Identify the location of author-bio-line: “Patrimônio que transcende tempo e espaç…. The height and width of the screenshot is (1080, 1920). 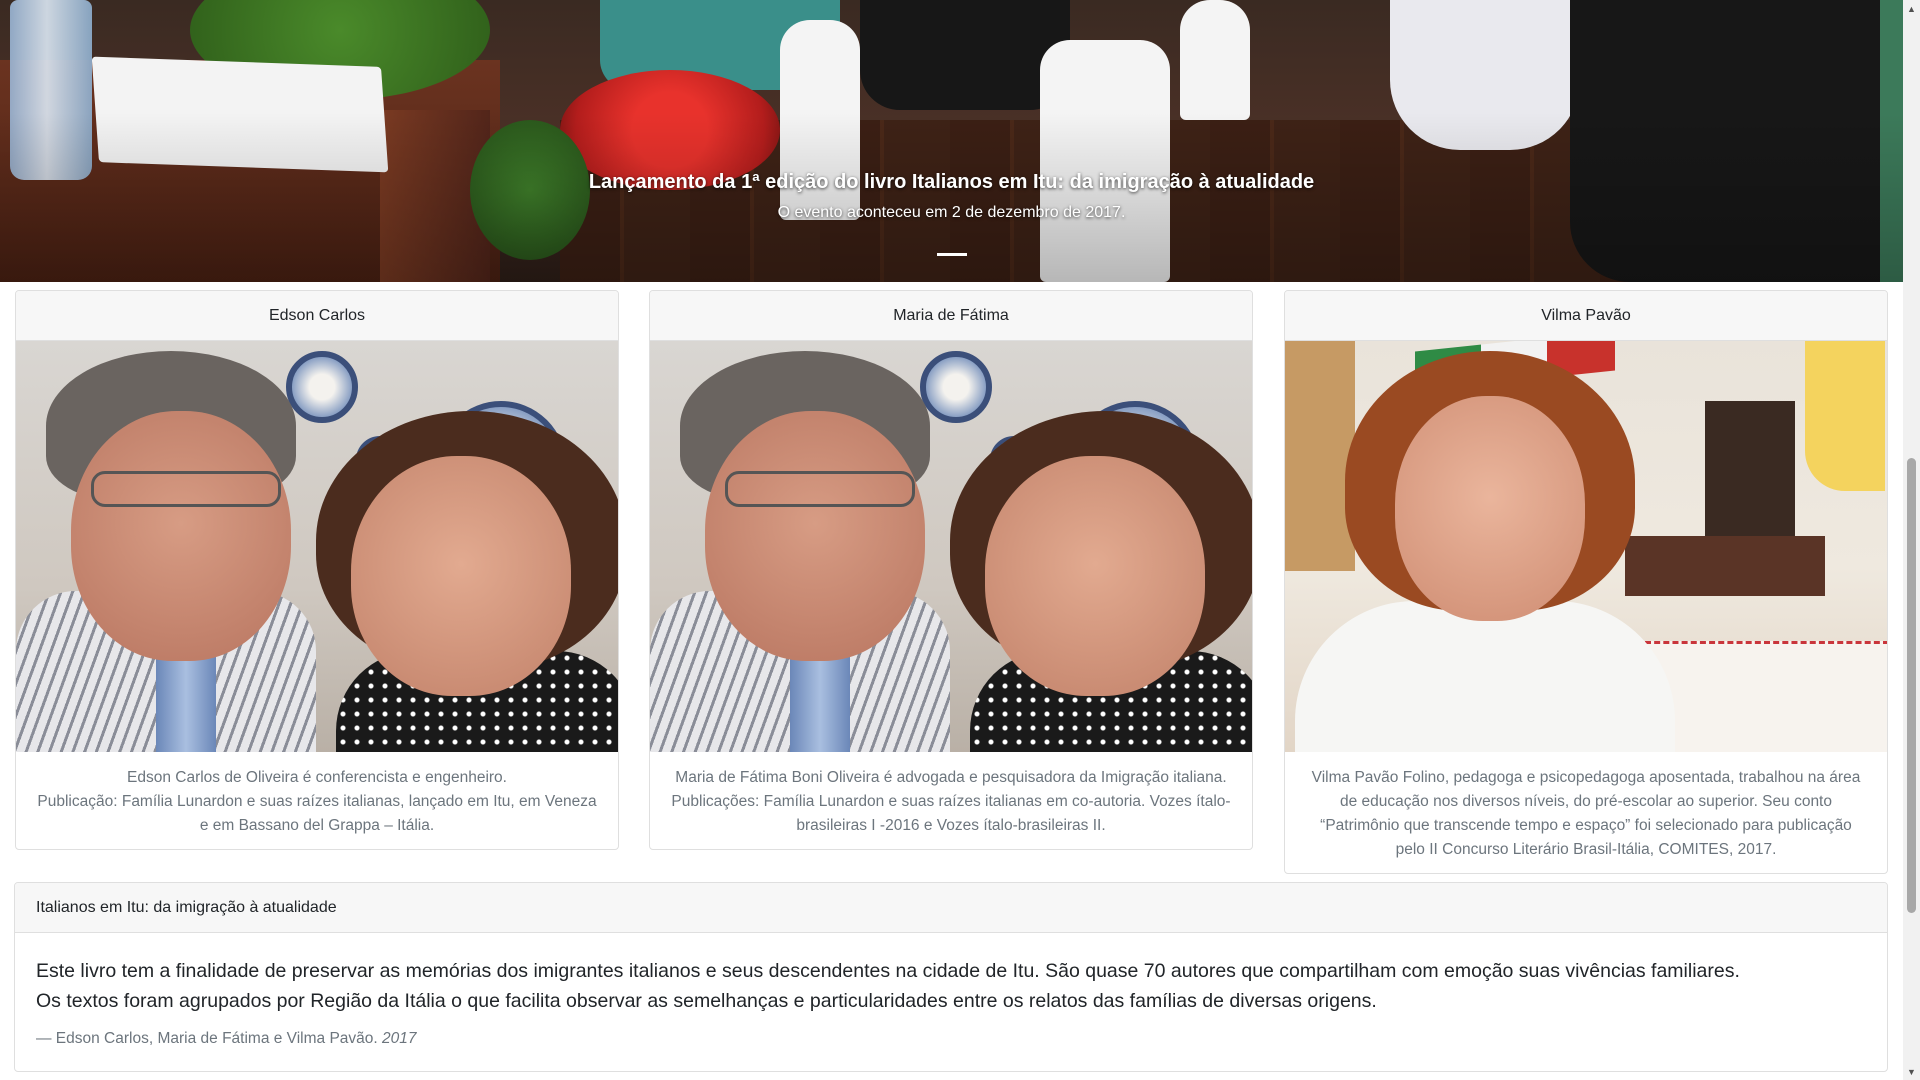
(1586, 825).